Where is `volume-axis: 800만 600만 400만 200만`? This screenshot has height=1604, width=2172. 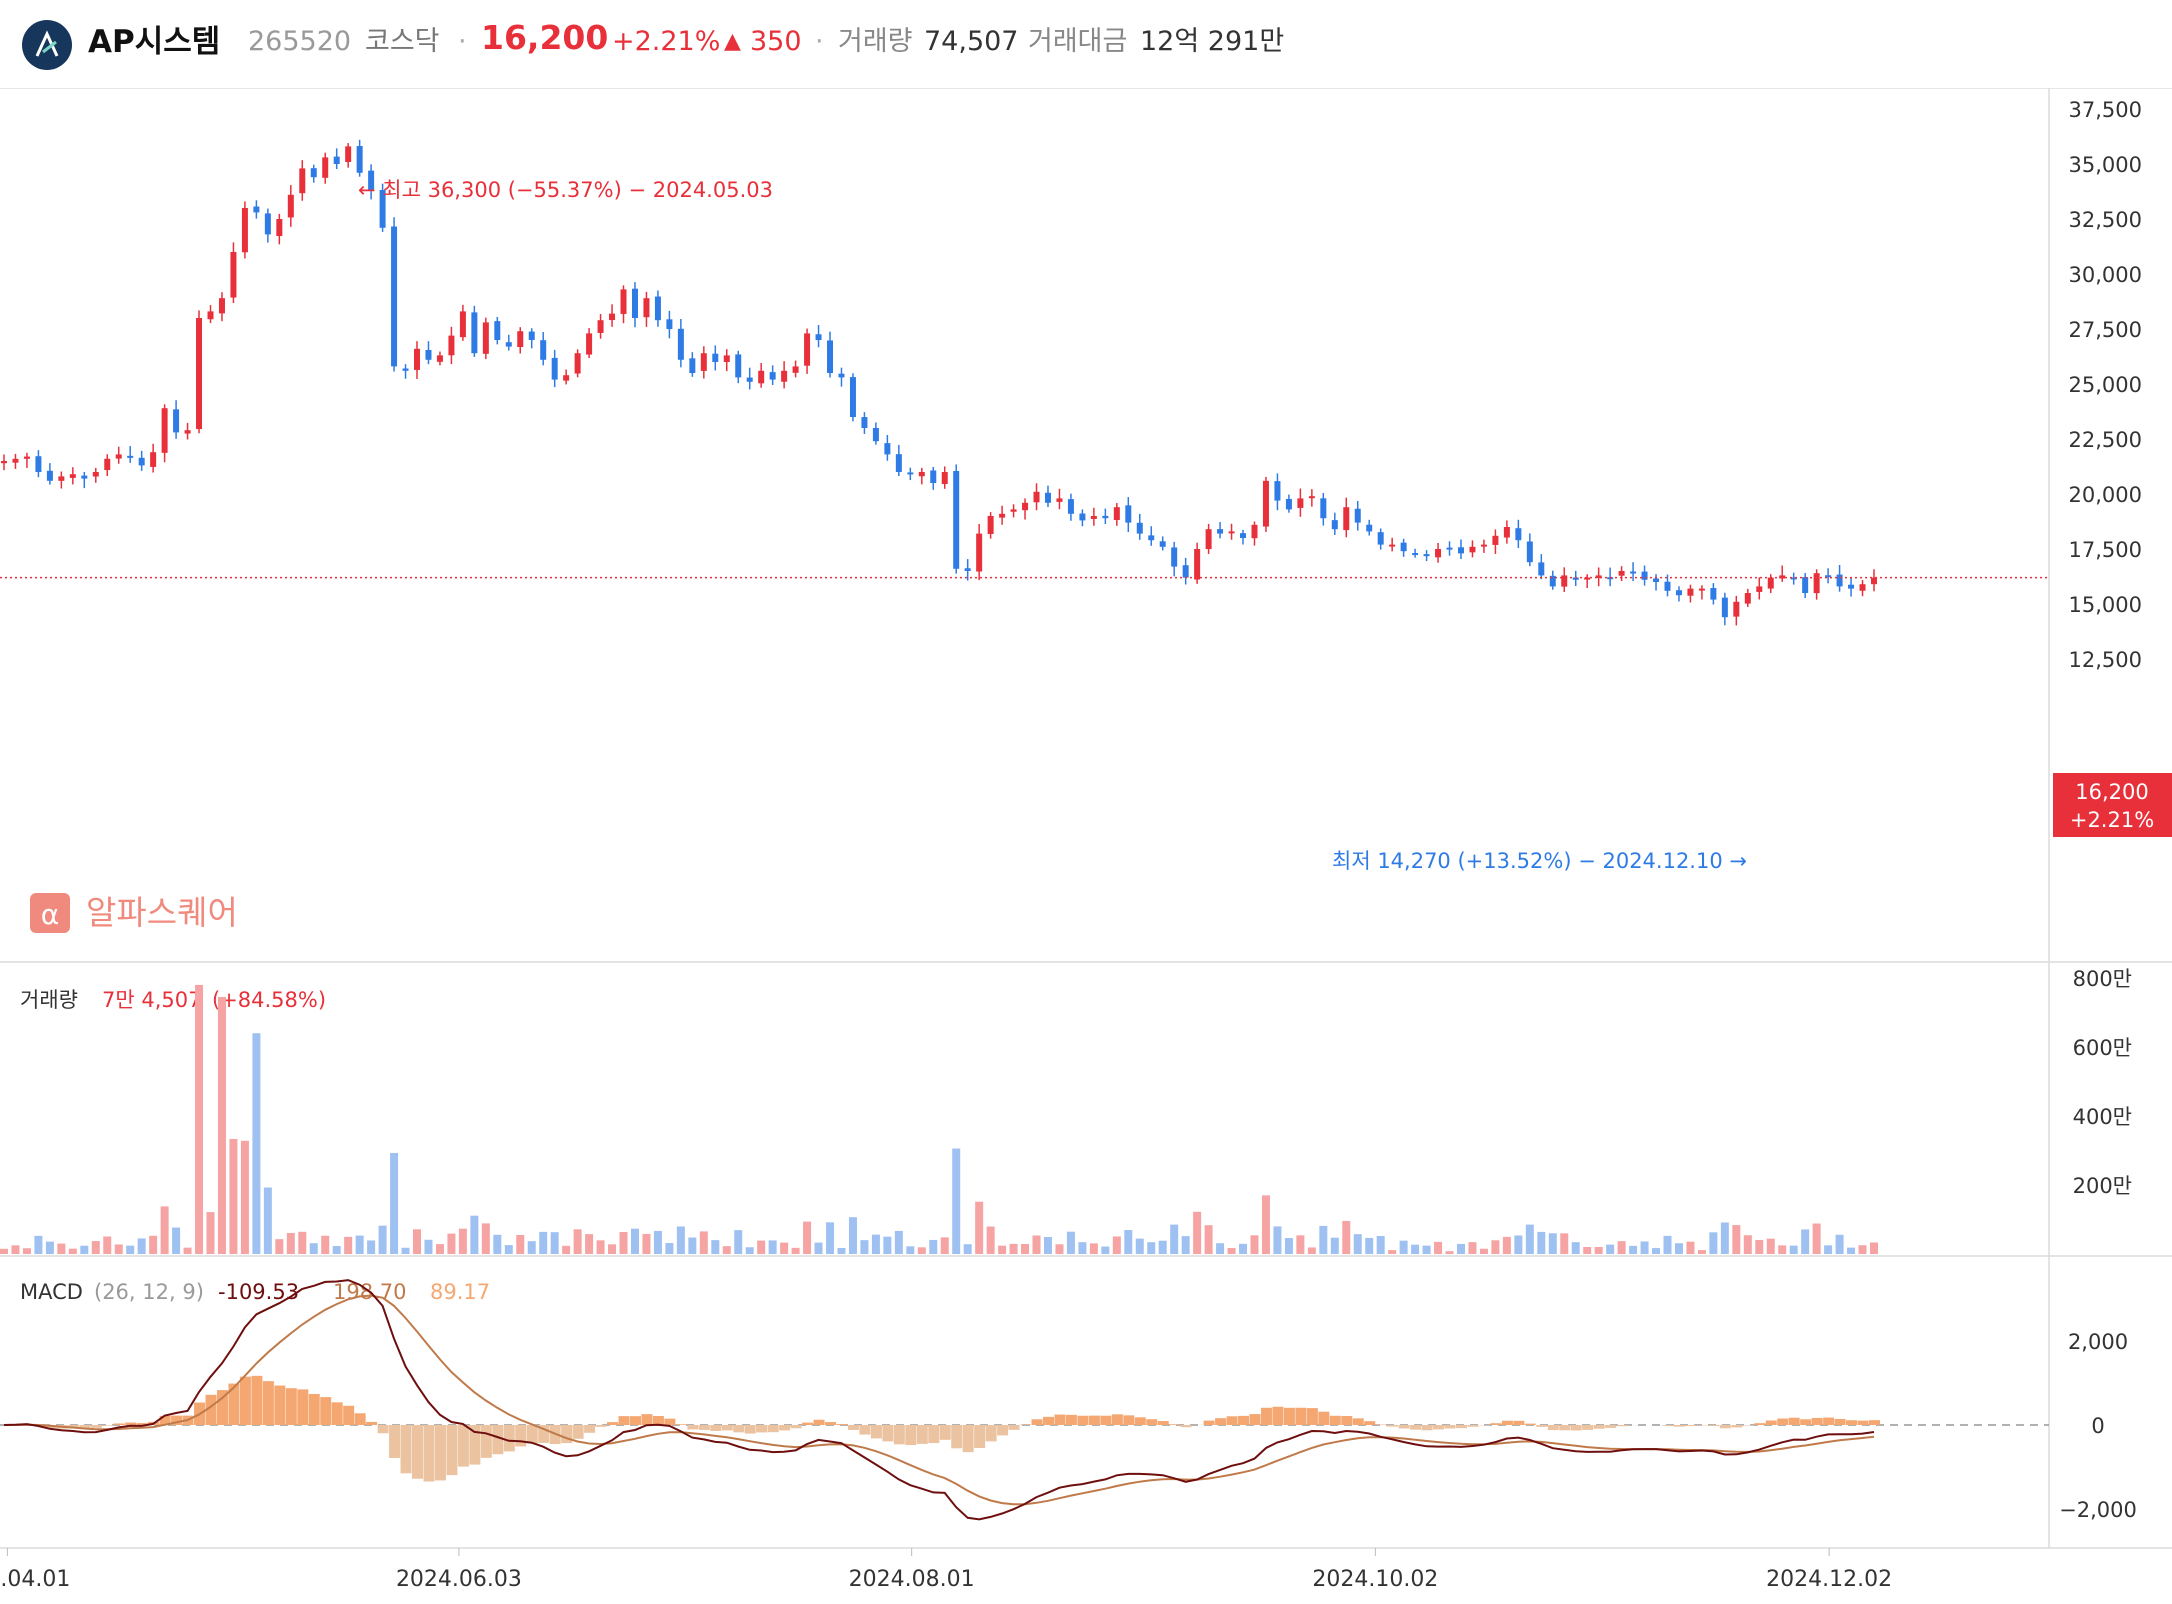
volume-axis: 800만 600만 400만 200만 is located at coordinates (2102, 1082).